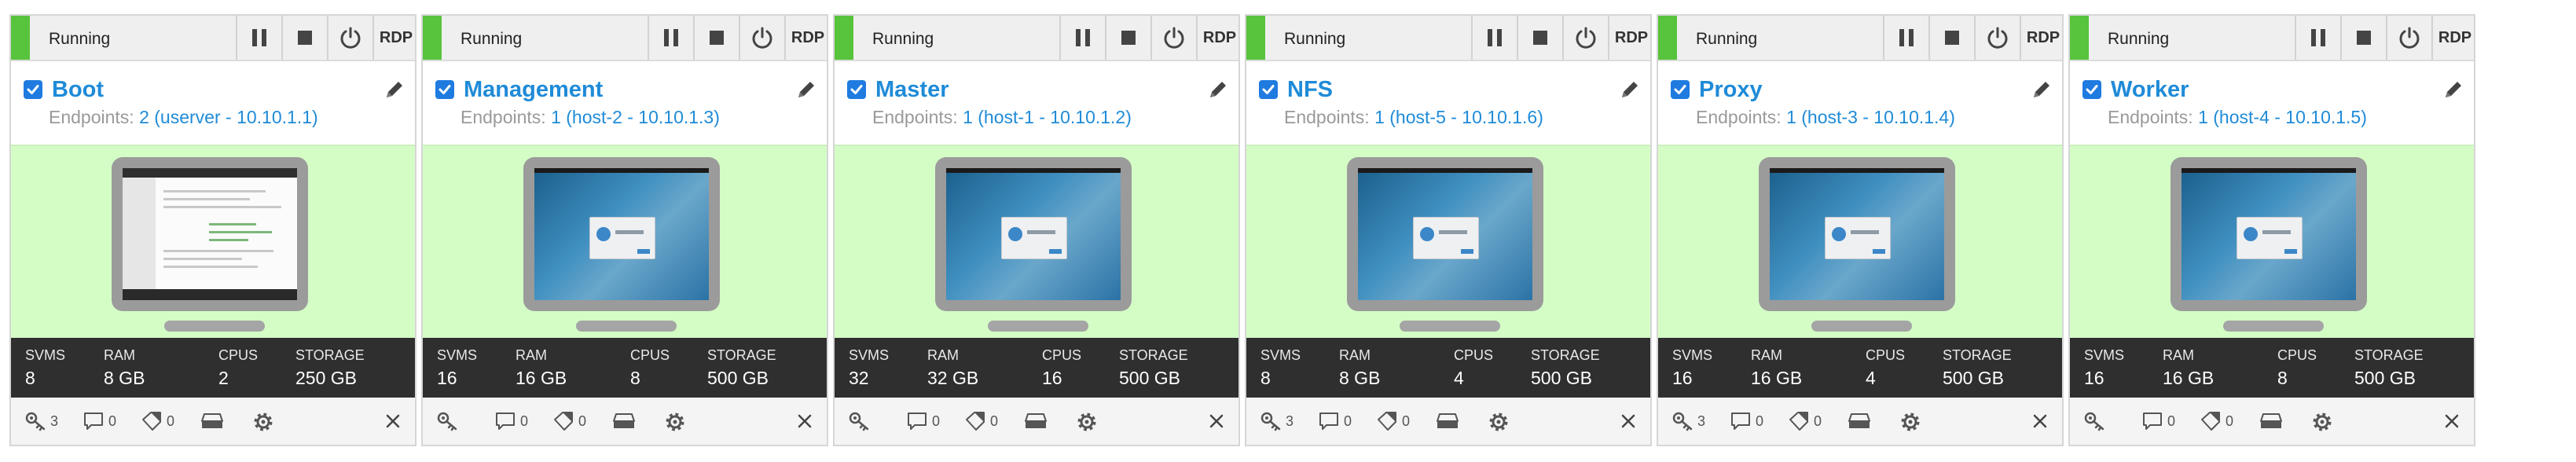 The width and height of the screenshot is (2576, 462). What do you see at coordinates (2150, 90) in the screenshot?
I see `vm-name-link: Worker` at bounding box center [2150, 90].